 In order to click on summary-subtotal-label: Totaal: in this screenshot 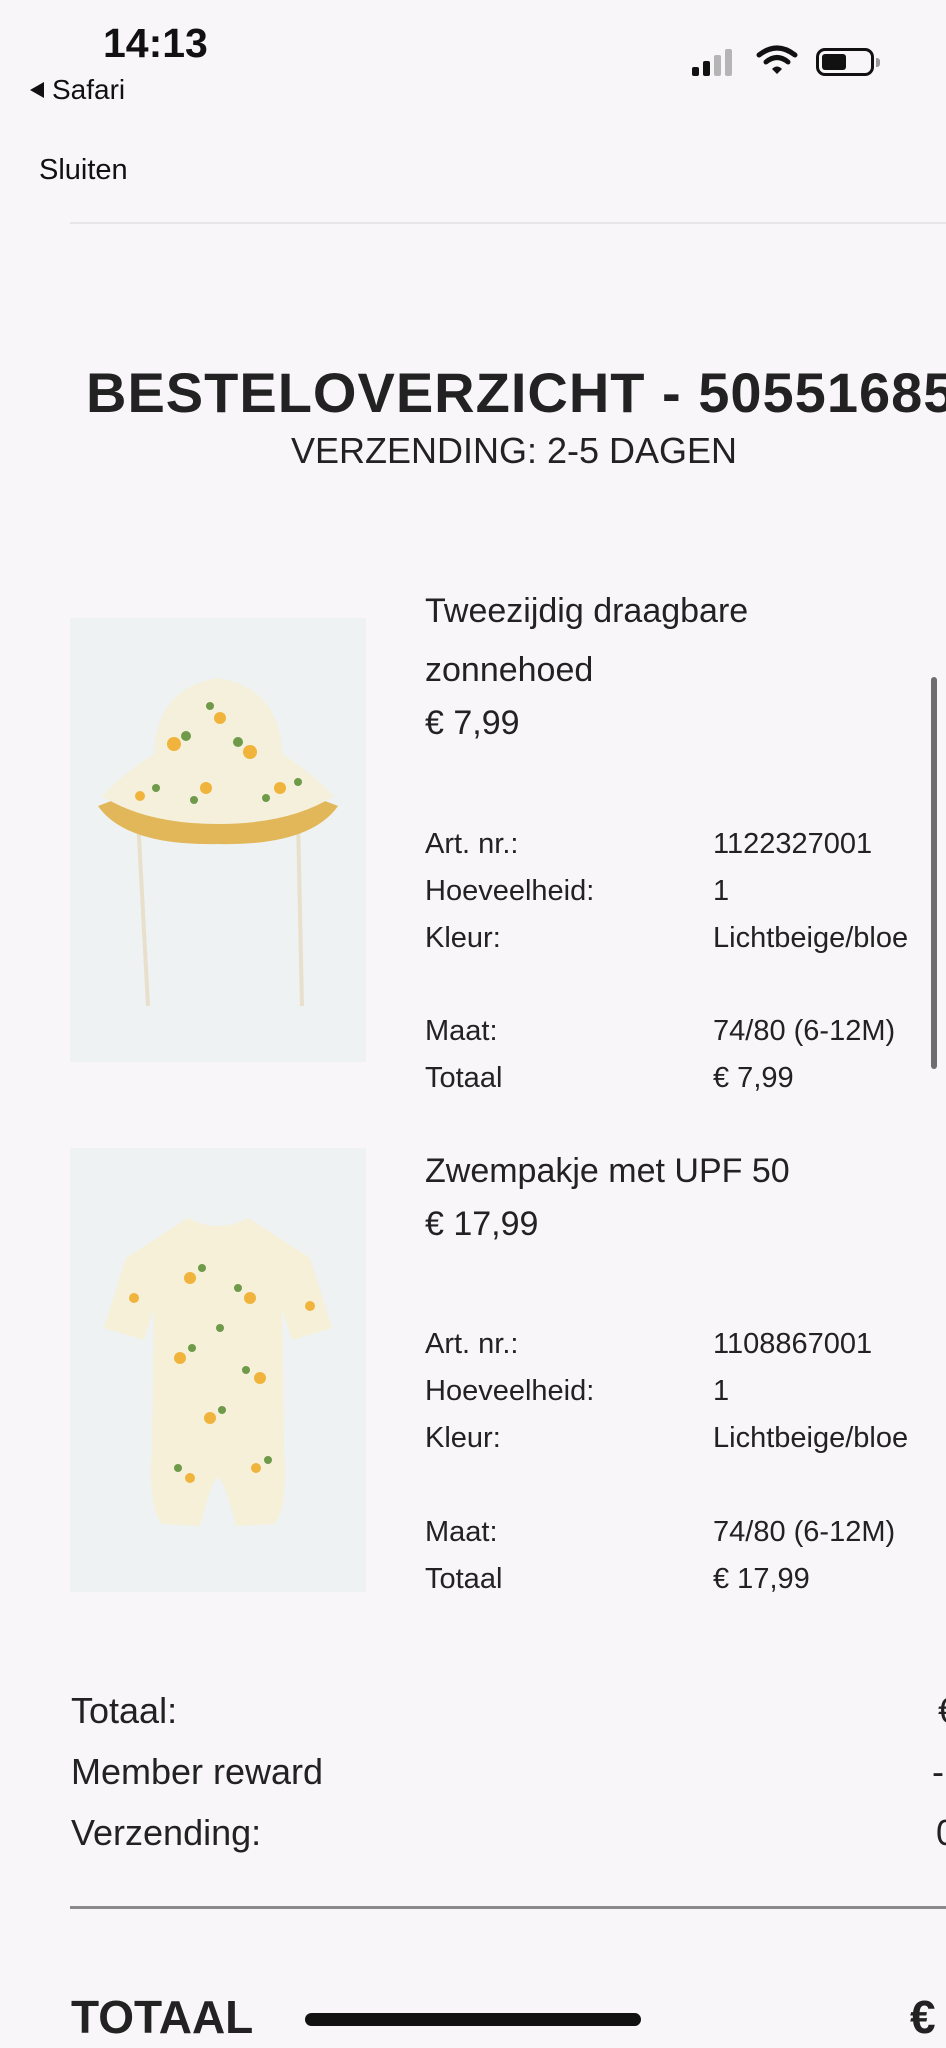, I will do `click(124, 1710)`.